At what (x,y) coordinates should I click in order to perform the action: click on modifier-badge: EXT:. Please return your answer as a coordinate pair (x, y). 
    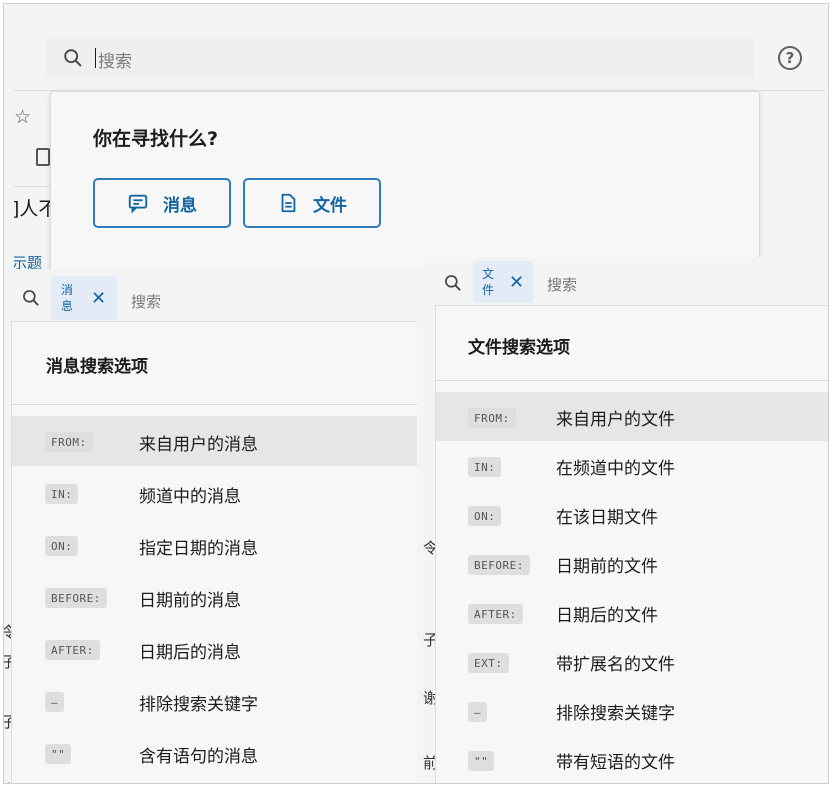
    Looking at the image, I should click on (488, 663).